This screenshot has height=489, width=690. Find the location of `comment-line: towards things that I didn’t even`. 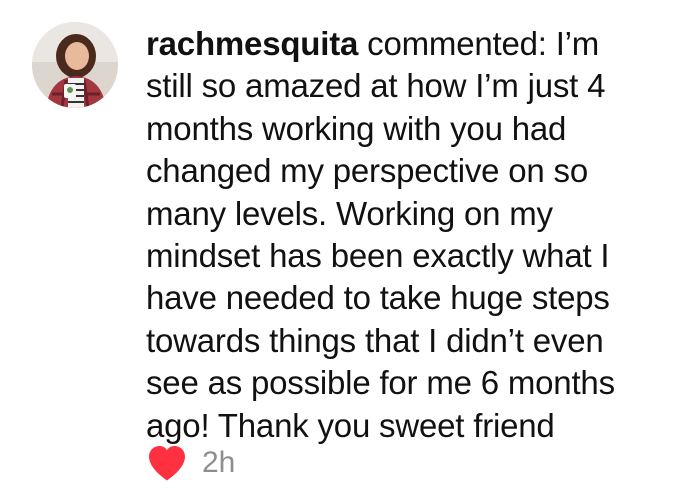

comment-line: towards things that I didn’t even is located at coordinates (375, 340).